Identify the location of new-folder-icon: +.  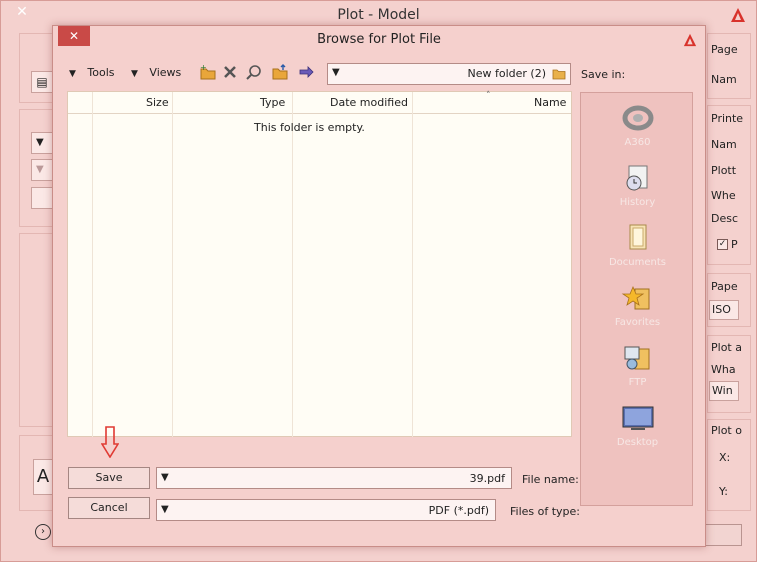
(208, 72).